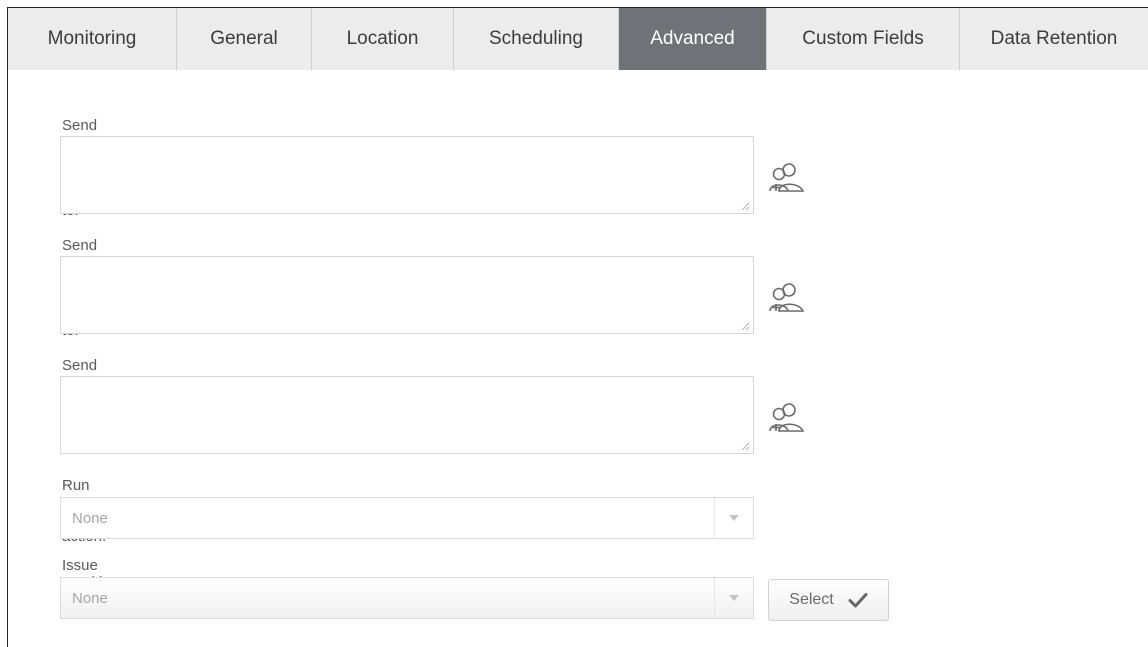  I want to click on post-scan-action-value: None, so click(90, 518).